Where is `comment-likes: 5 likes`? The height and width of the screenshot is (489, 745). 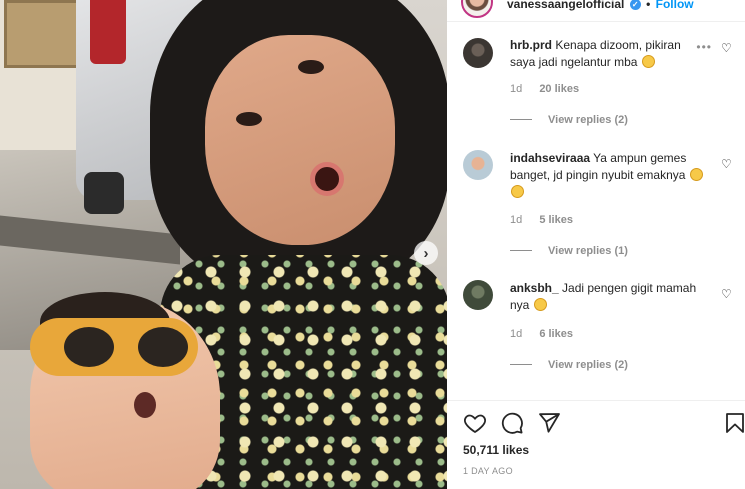 comment-likes: 5 likes is located at coordinates (556, 220).